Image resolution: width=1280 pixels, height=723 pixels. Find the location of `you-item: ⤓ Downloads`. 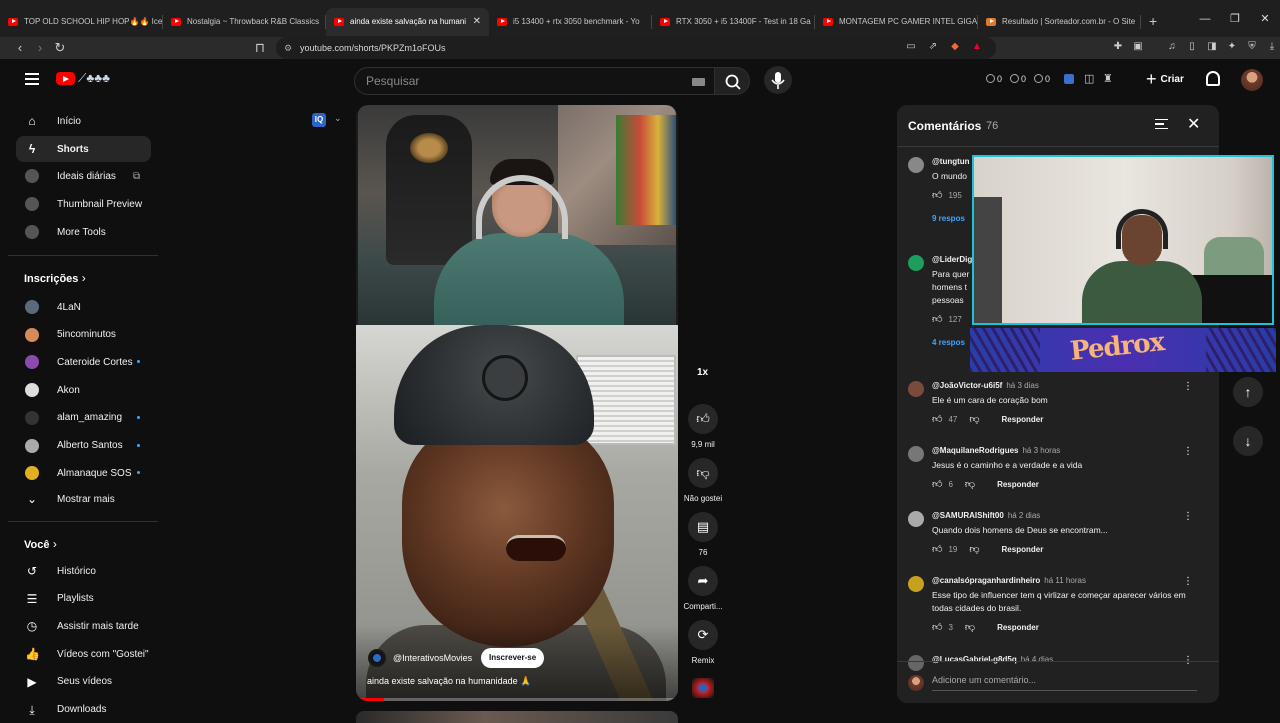

you-item: ⤓ Downloads is located at coordinates (83, 710).